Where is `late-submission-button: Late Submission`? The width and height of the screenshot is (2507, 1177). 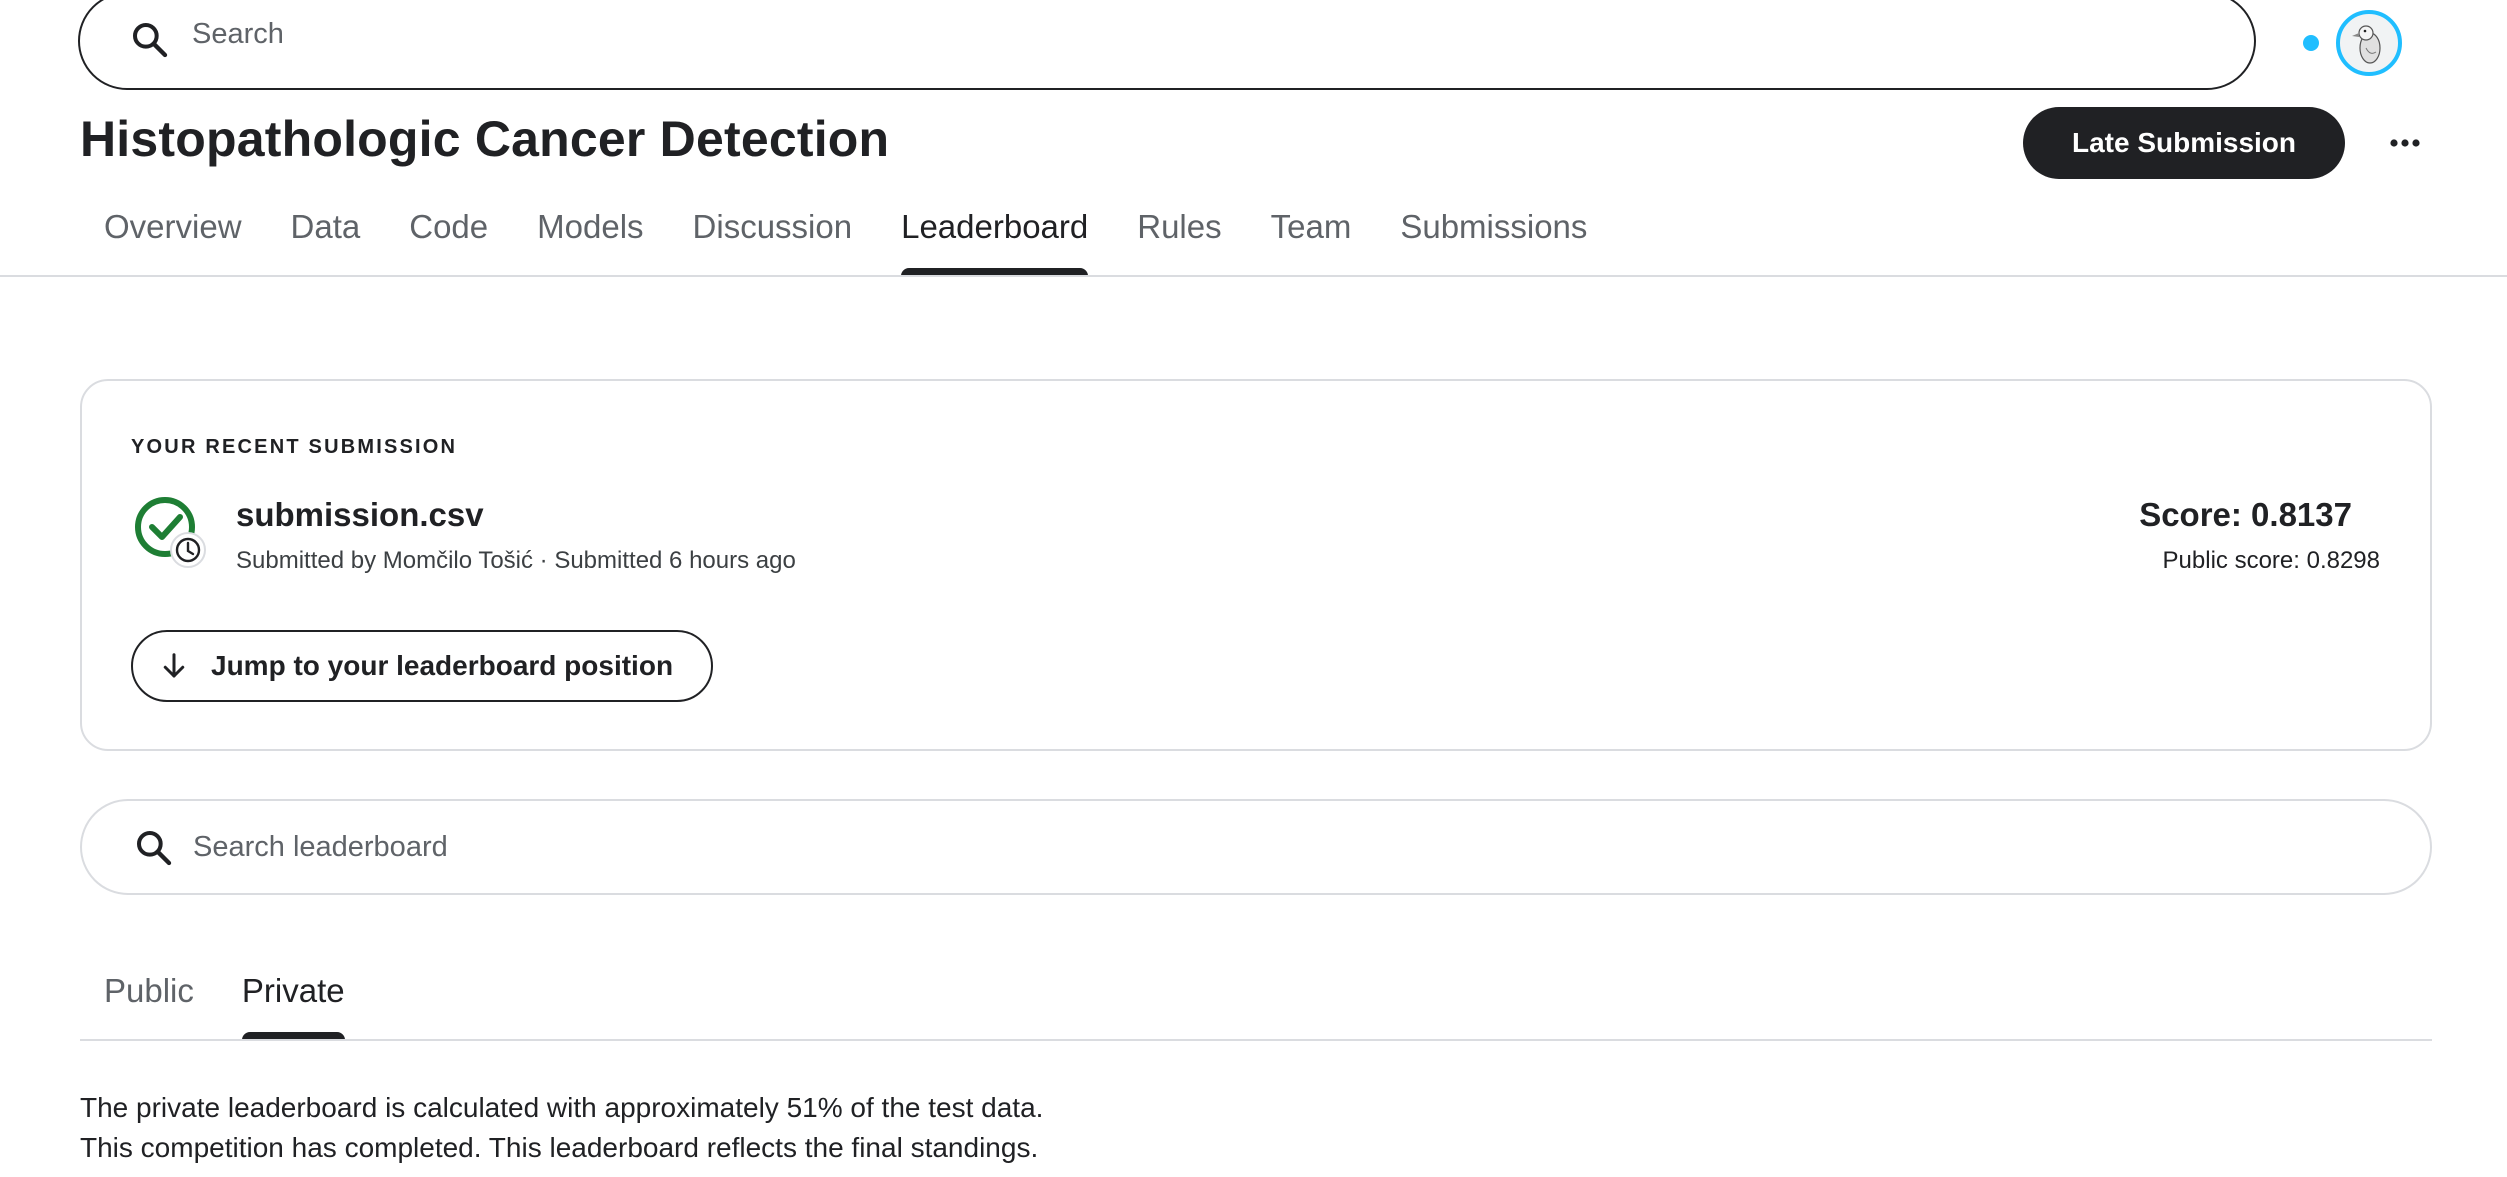
late-submission-button: Late Submission is located at coordinates (2184, 143).